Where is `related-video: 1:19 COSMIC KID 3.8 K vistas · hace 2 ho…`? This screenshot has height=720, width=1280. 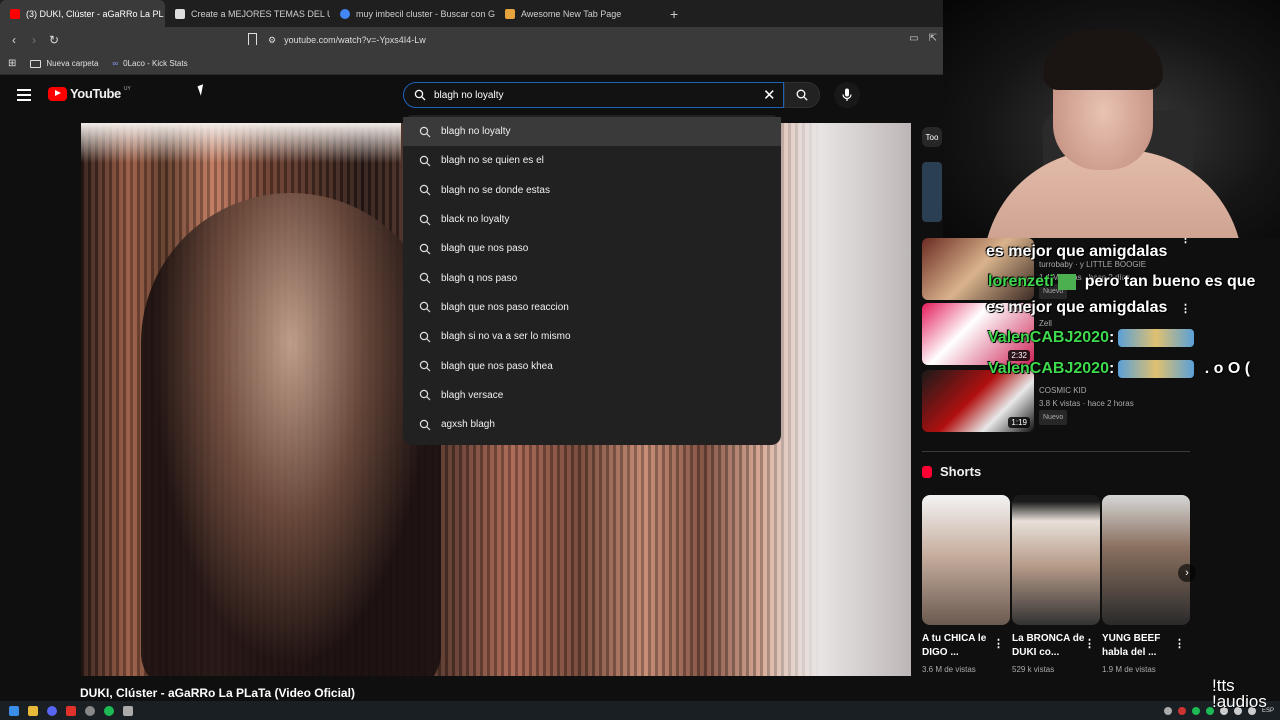
related-video: 1:19 COSMIC KID 3.8 K vistas · hace 2 ho… is located at coordinates (1057, 402).